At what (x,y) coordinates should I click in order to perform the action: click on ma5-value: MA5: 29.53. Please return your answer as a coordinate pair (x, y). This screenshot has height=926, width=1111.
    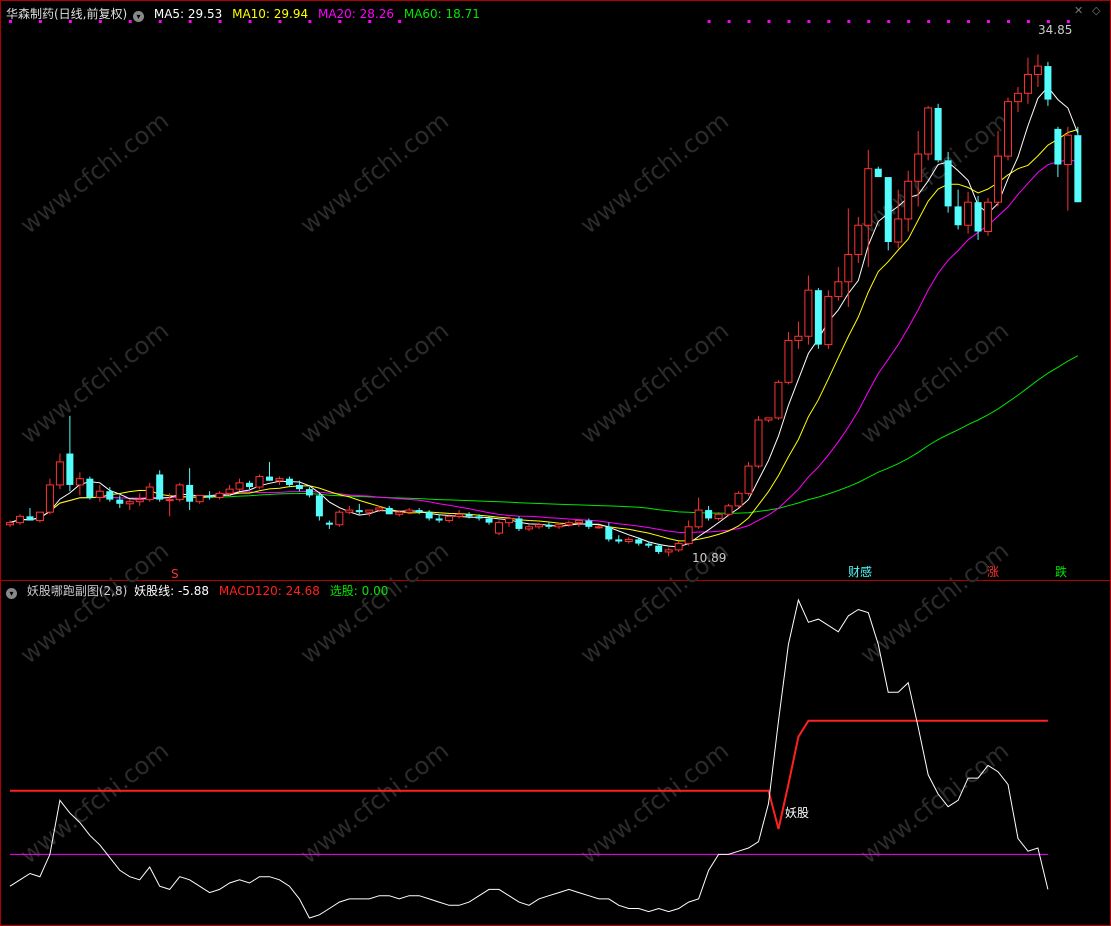
    Looking at the image, I should click on (188, 14).